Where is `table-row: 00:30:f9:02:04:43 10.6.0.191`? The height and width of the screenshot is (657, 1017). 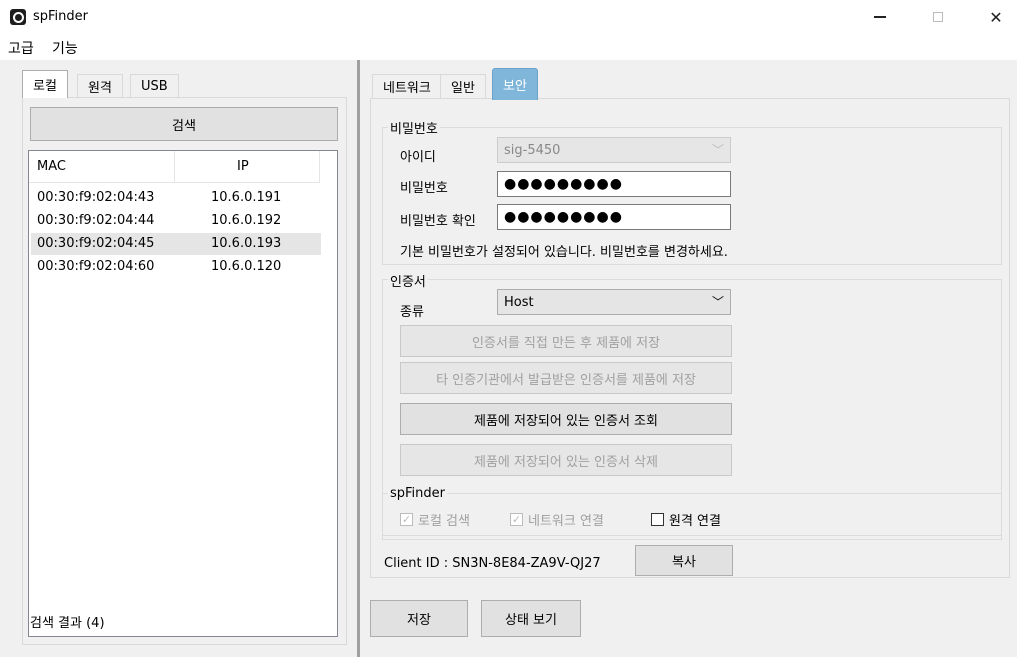
table-row: 00:30:f9:02:04:43 10.6.0.191 is located at coordinates (176, 198).